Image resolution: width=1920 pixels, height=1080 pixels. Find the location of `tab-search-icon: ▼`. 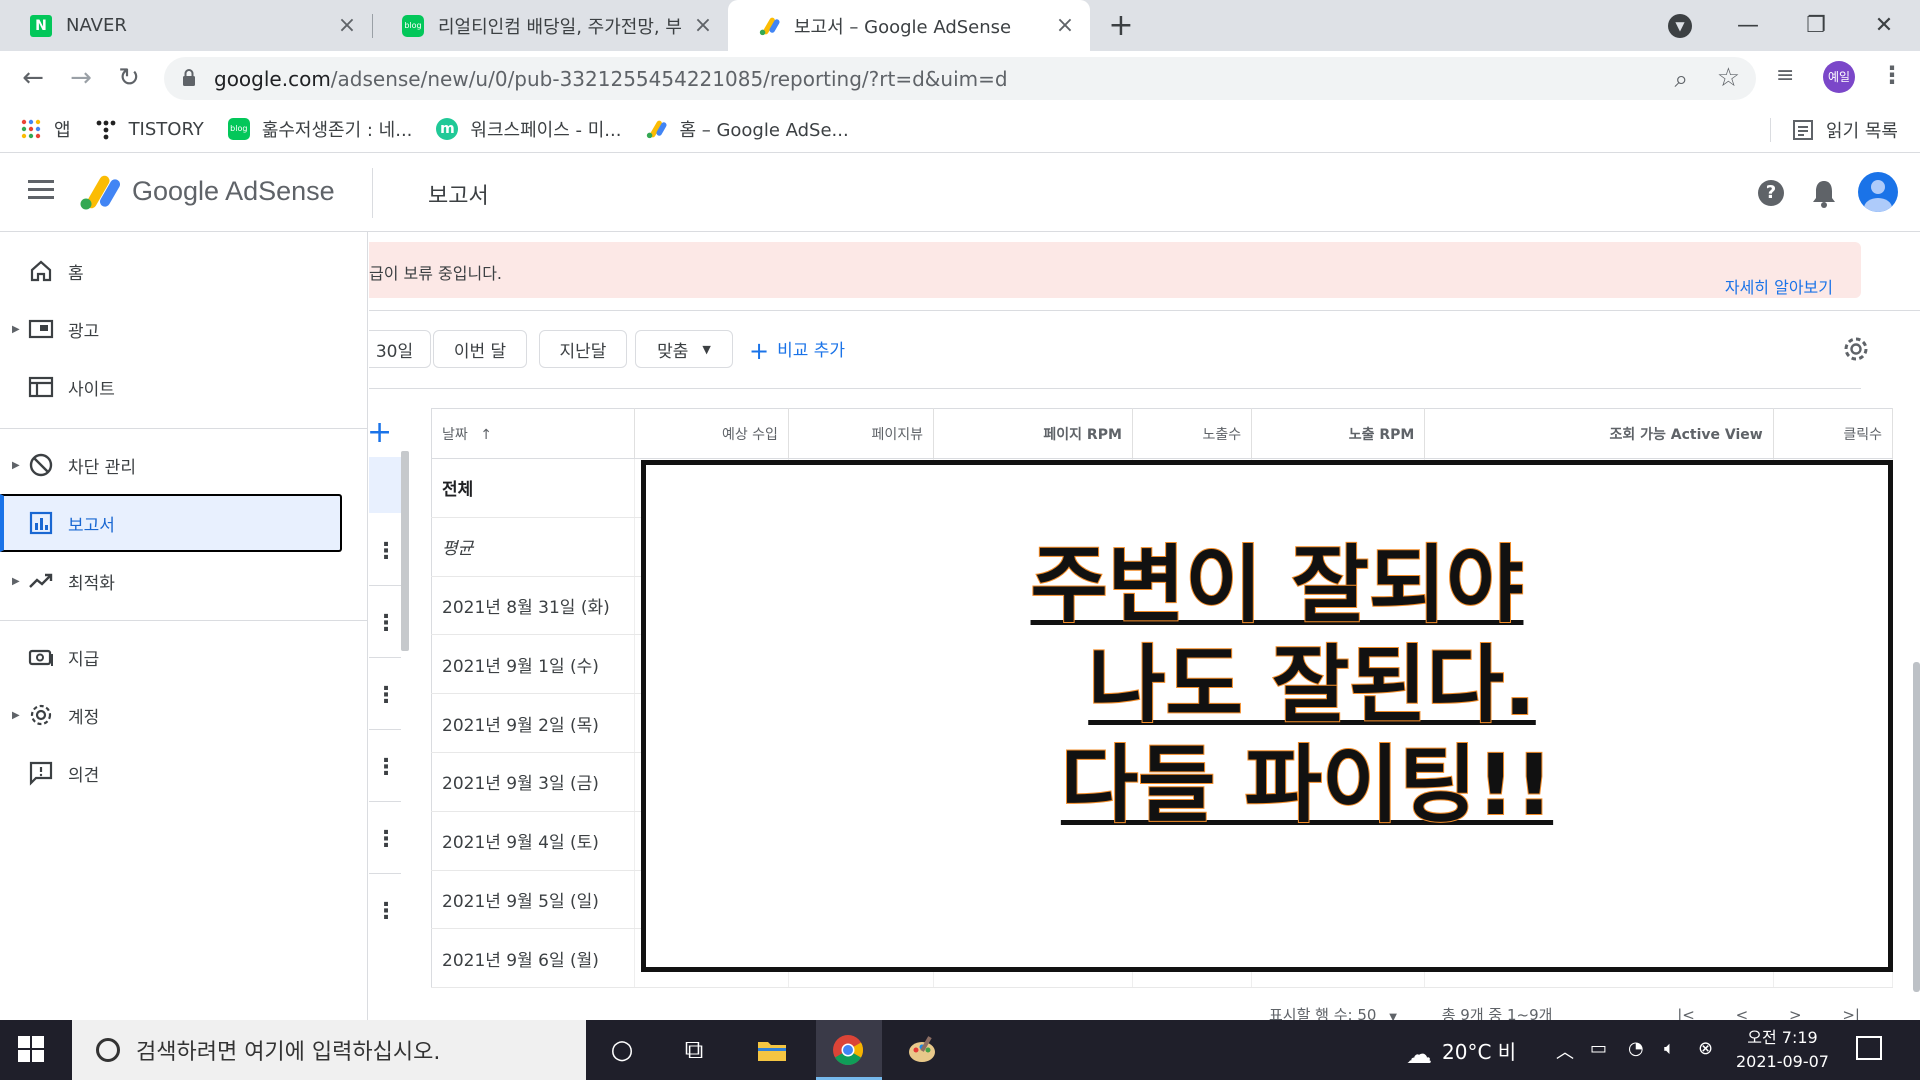

tab-search-icon: ▼ is located at coordinates (1680, 26).